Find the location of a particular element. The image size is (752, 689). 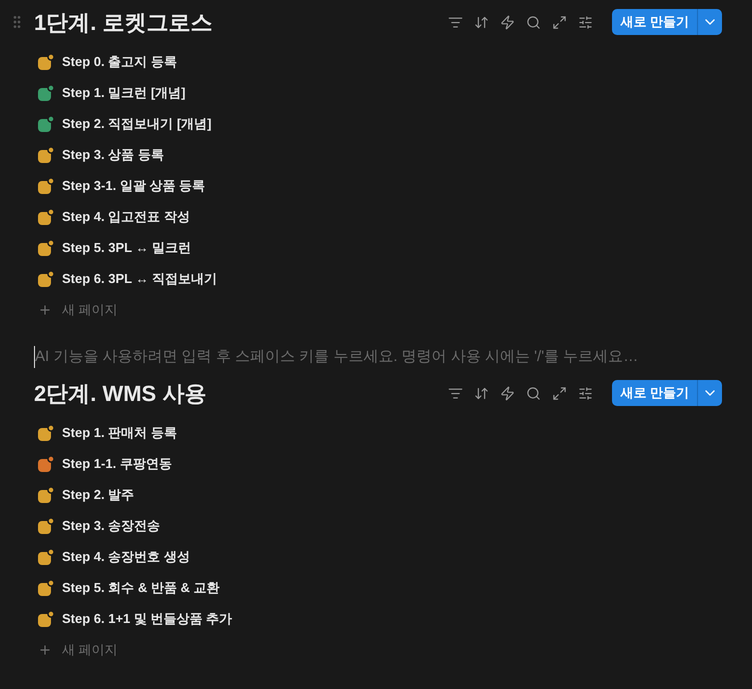

page-item: Step 5. 3PL ↔ 밀크런 is located at coordinates (119, 247).